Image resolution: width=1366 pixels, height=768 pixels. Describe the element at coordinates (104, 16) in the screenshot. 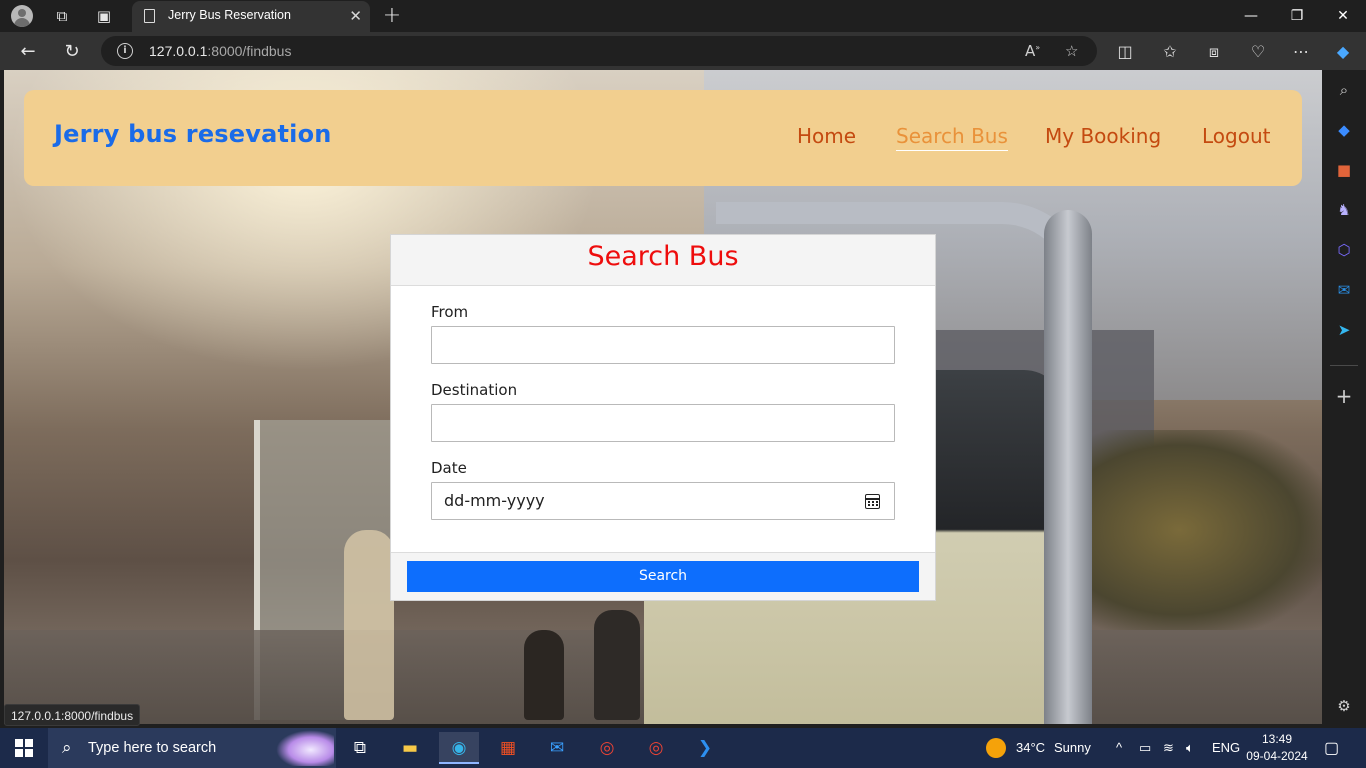

I see `tab-actions-icon: ▣` at that location.